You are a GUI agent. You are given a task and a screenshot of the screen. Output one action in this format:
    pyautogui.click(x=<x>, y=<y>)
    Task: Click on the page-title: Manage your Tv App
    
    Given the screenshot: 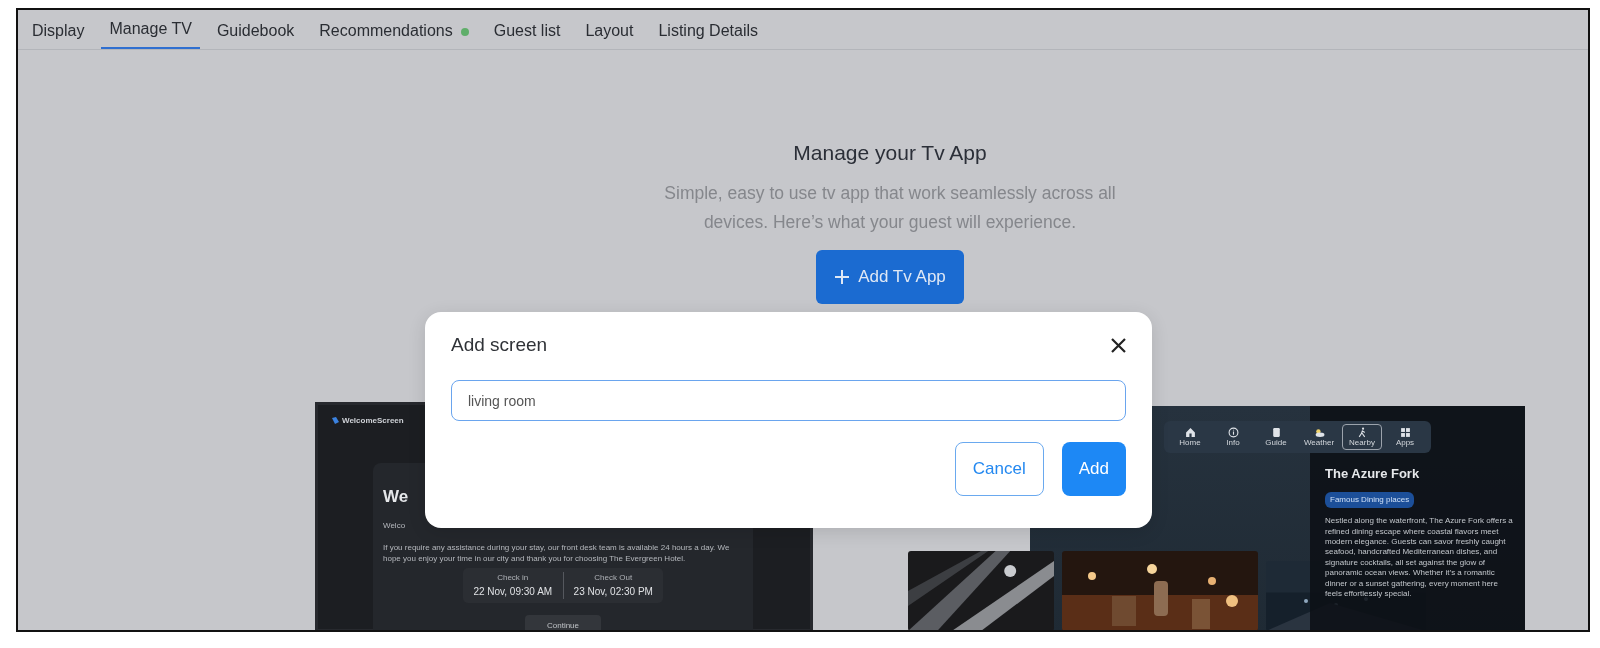 What is the action you would take?
    pyautogui.click(x=890, y=153)
    